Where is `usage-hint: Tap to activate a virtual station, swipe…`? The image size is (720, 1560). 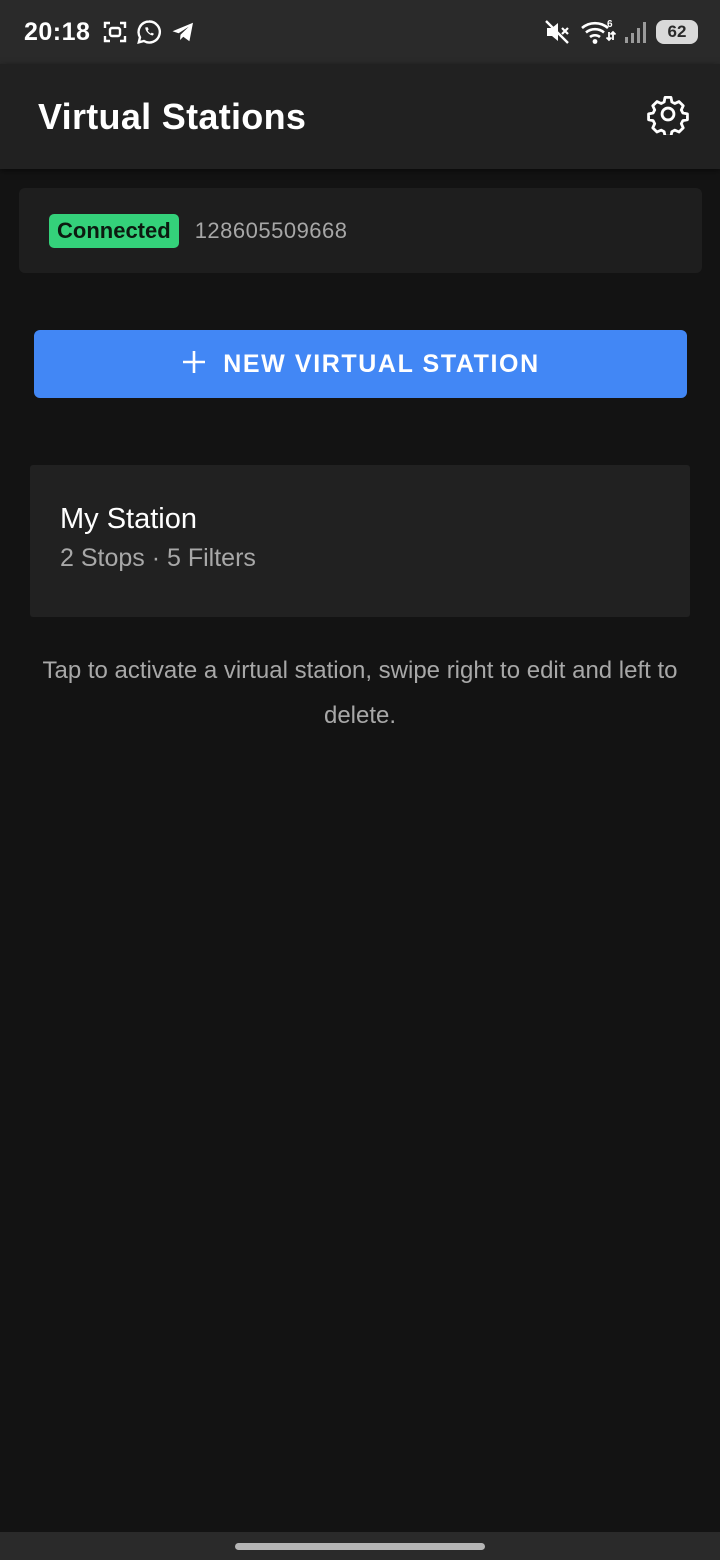 usage-hint: Tap to activate a virtual station, swipe… is located at coordinates (360, 693).